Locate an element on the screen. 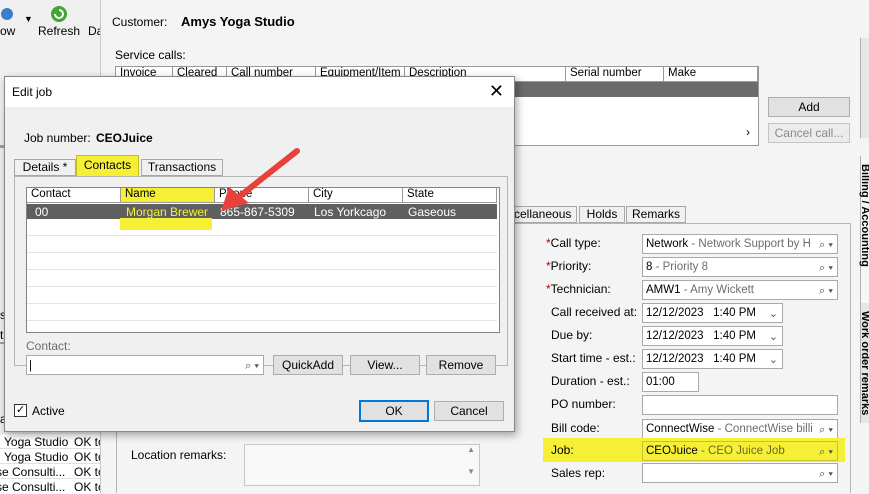 Image resolution: width=869 pixels, height=494 pixels. due-by-label: Due by: is located at coordinates (572, 335).